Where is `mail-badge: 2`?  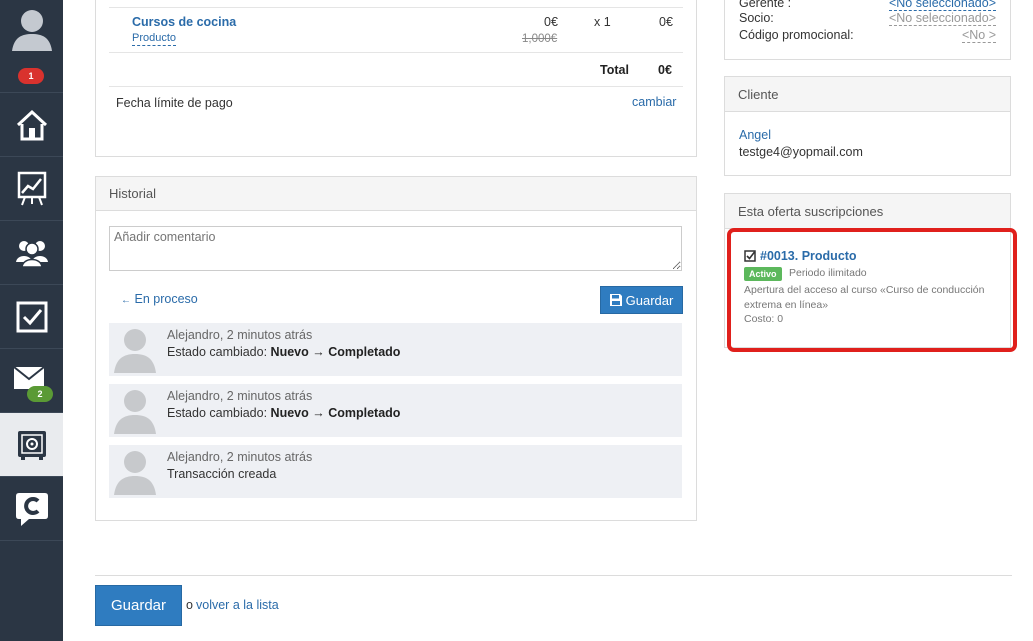 mail-badge: 2 is located at coordinates (40, 394).